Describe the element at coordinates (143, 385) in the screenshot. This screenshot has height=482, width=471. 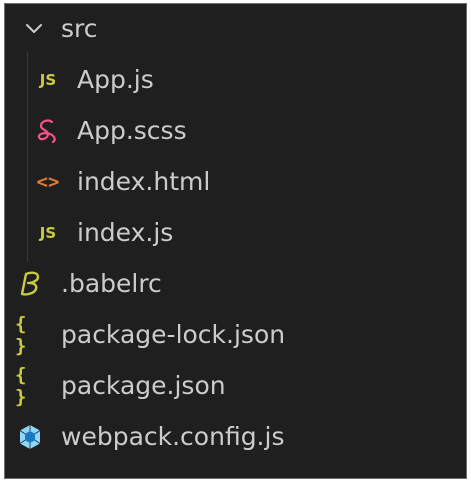
I see `file-label: package.json` at that location.